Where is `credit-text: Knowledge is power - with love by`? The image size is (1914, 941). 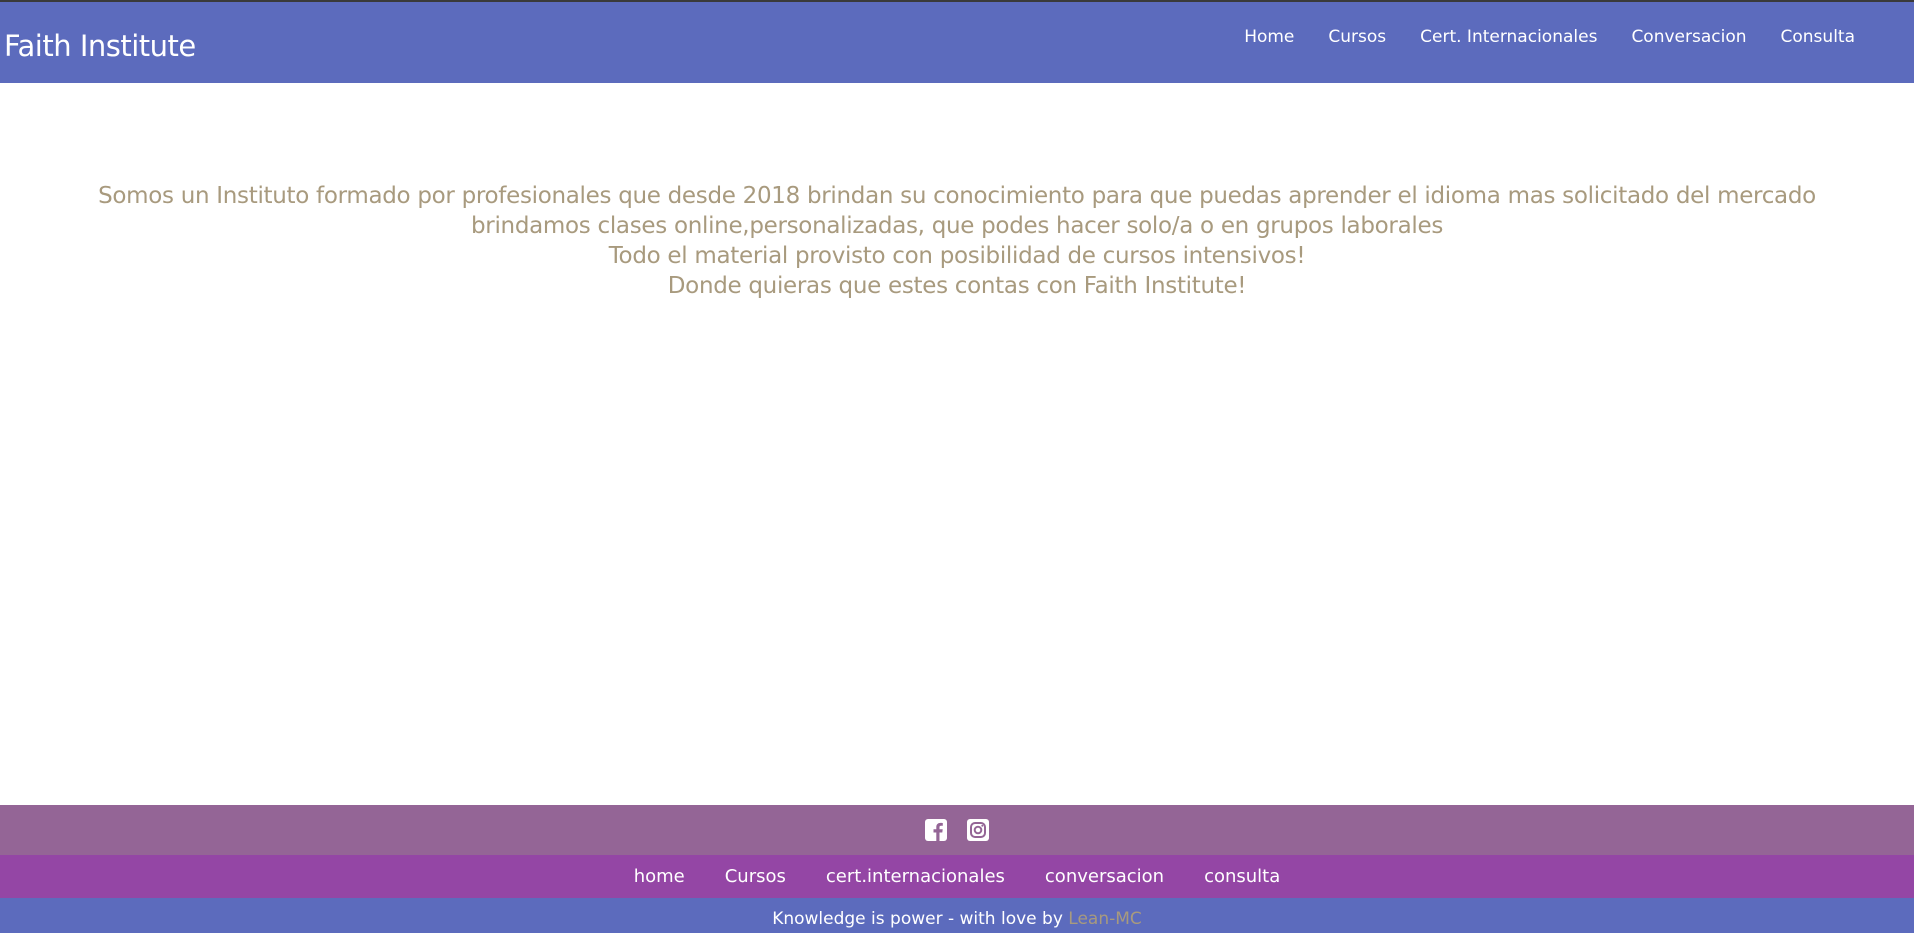
credit-text: Knowledge is power - with love by is located at coordinates (920, 919).